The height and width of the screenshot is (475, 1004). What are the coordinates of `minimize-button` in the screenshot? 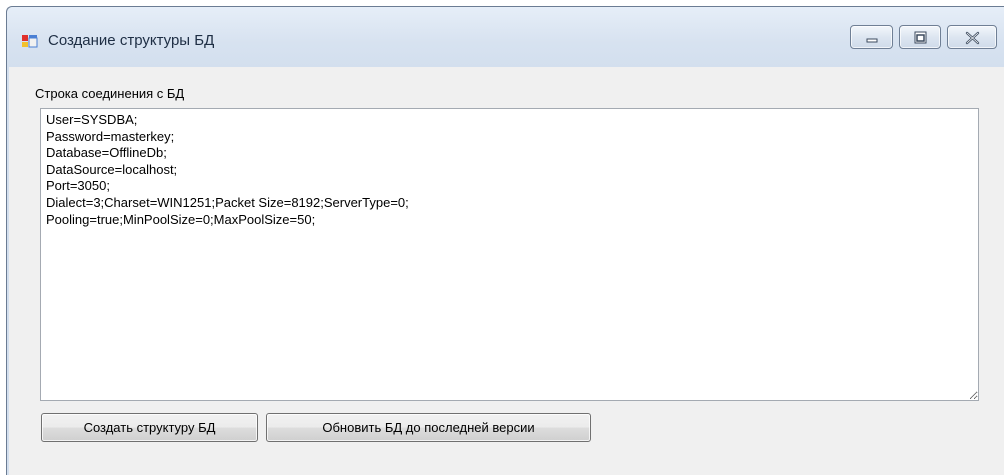 It's located at (871, 37).